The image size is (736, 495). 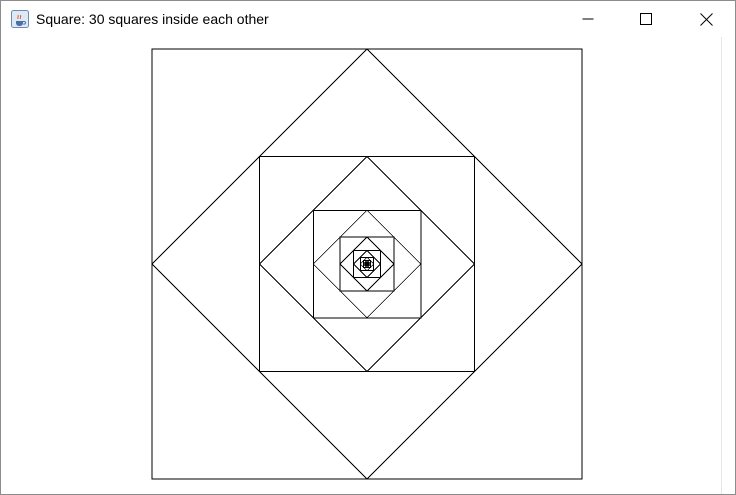 I want to click on maximize-icon, so click(x=646, y=19).